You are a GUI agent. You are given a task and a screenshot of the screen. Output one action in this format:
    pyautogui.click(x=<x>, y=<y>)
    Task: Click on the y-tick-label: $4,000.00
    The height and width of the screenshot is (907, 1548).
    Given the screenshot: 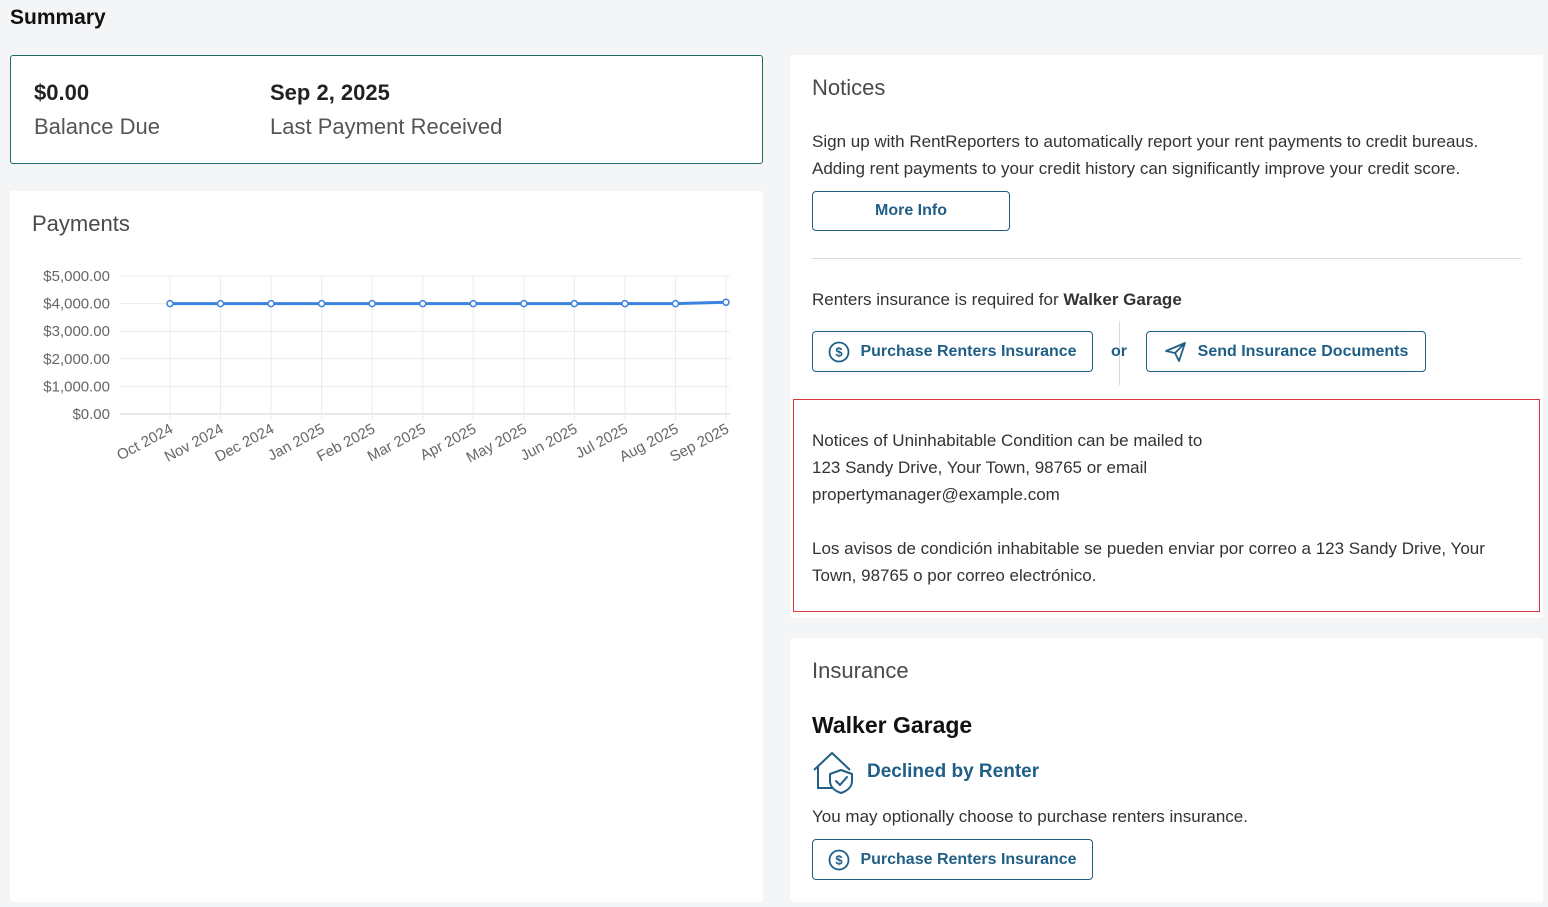 What is the action you would take?
    pyautogui.click(x=76, y=304)
    